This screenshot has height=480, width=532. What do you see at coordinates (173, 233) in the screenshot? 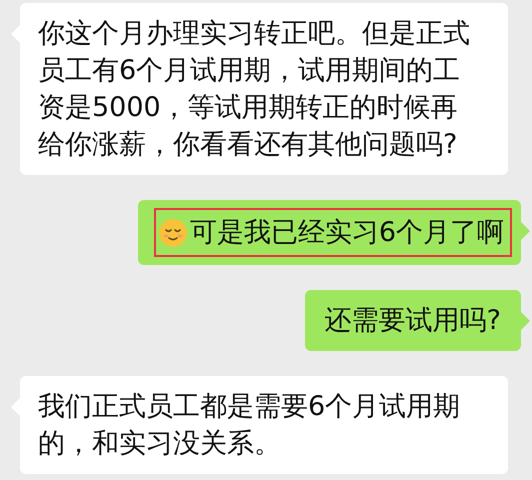
I see `smiley-icon` at bounding box center [173, 233].